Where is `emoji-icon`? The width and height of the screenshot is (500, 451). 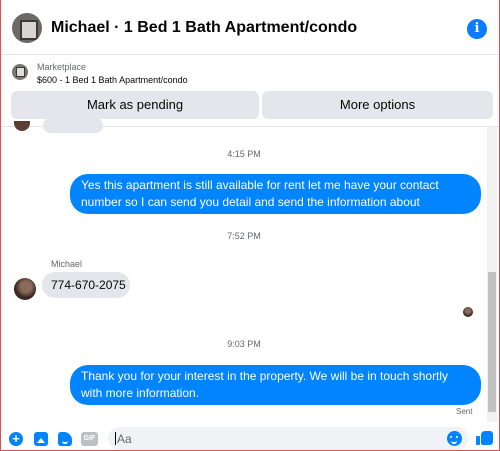
emoji-icon is located at coordinates (454, 438).